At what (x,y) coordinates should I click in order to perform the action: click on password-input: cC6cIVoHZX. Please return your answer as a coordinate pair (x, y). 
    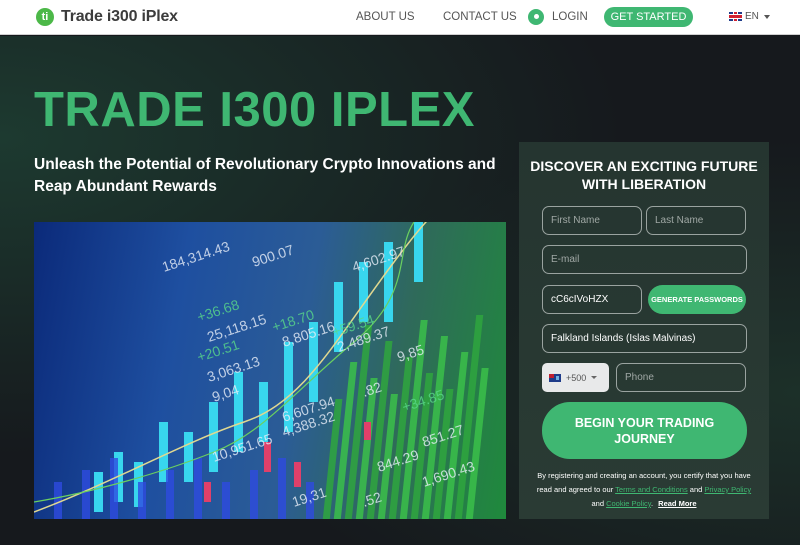
    Looking at the image, I should click on (592, 299).